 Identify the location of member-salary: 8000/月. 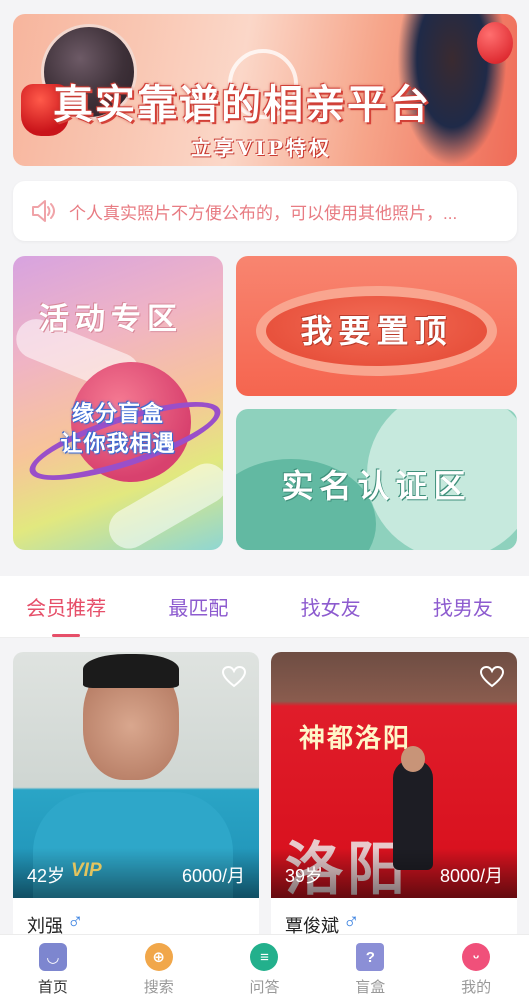
(471, 876).